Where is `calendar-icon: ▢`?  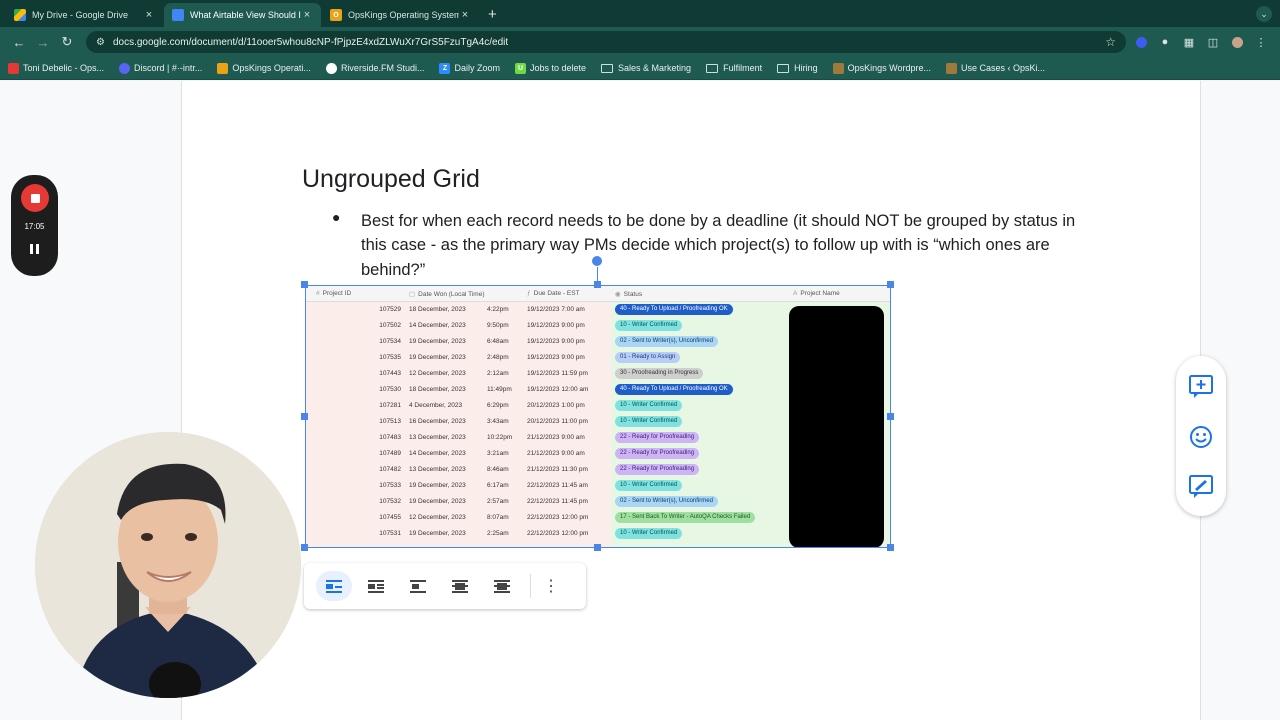 calendar-icon: ▢ is located at coordinates (412, 294).